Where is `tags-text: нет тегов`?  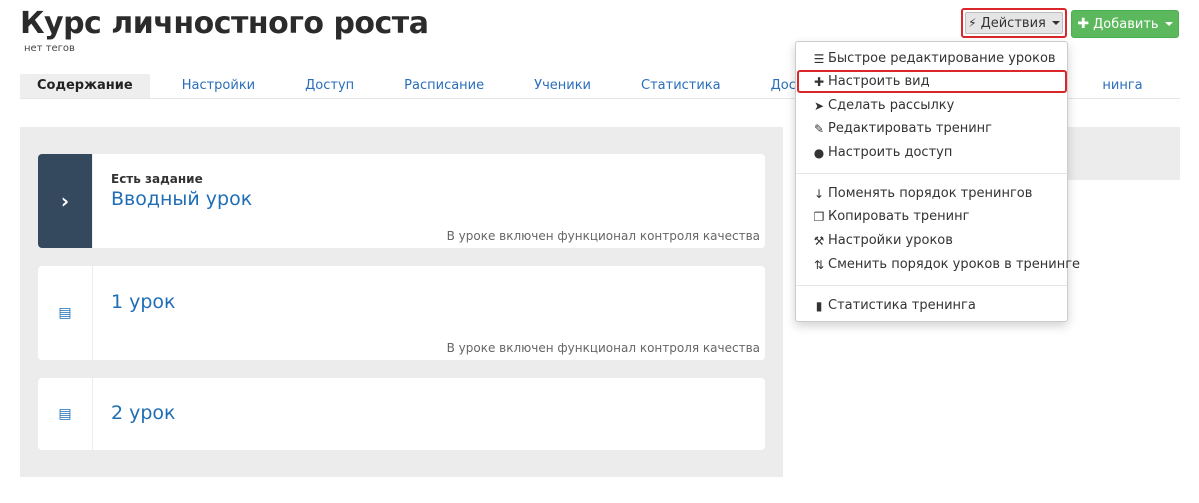
tags-text: нет тегов is located at coordinates (49, 48).